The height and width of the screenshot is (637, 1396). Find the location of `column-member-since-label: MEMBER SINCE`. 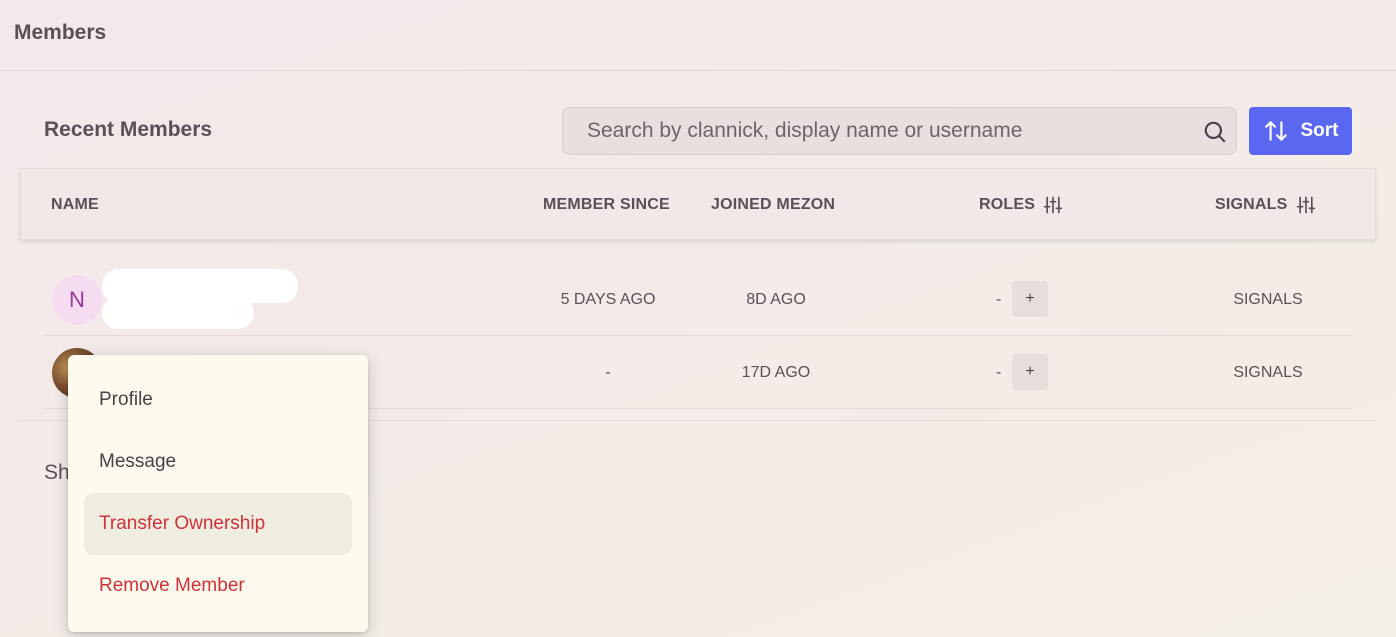

column-member-since-label: MEMBER SINCE is located at coordinates (606, 204).